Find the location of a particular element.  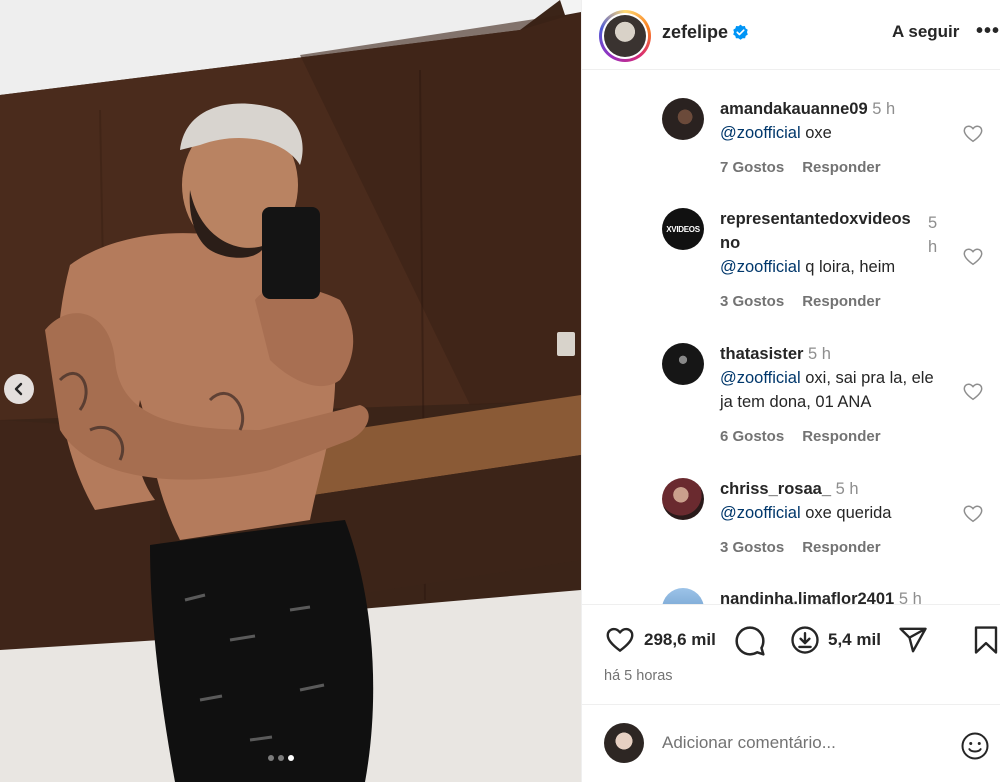

bookmark-icon is located at coordinates (986, 640).